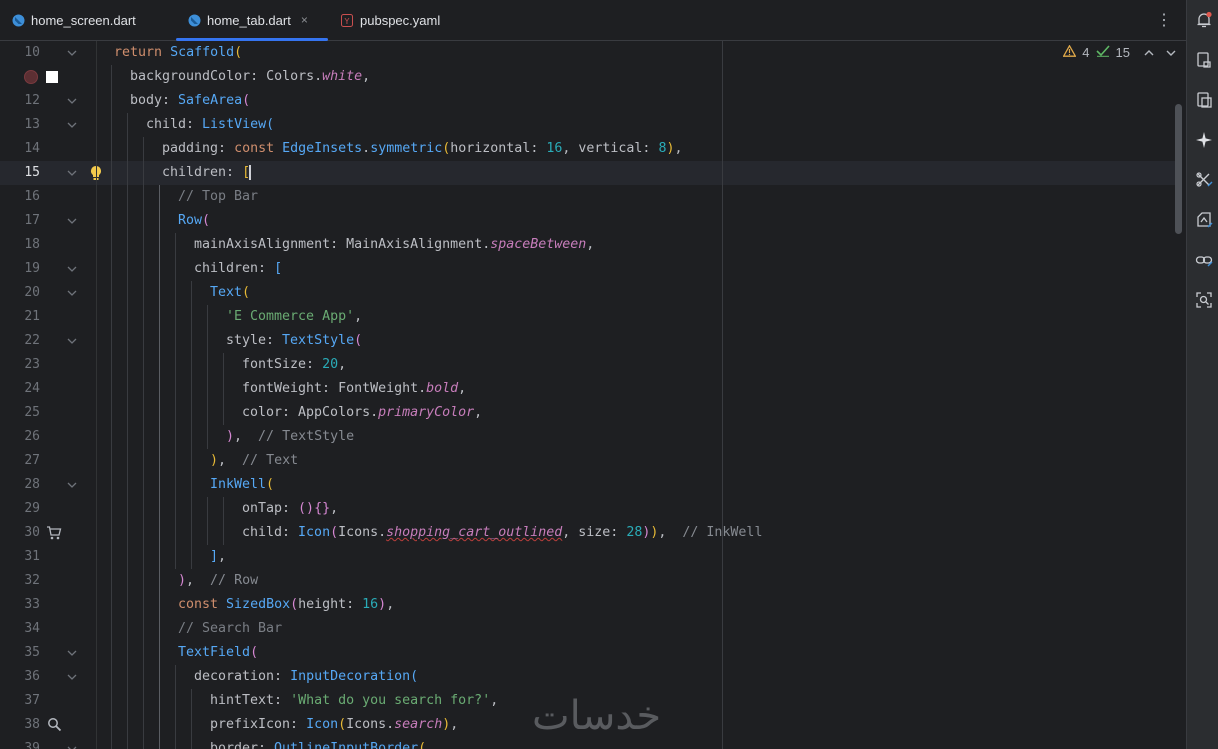  What do you see at coordinates (20, 653) in the screenshot?
I see `line-number: 35` at bounding box center [20, 653].